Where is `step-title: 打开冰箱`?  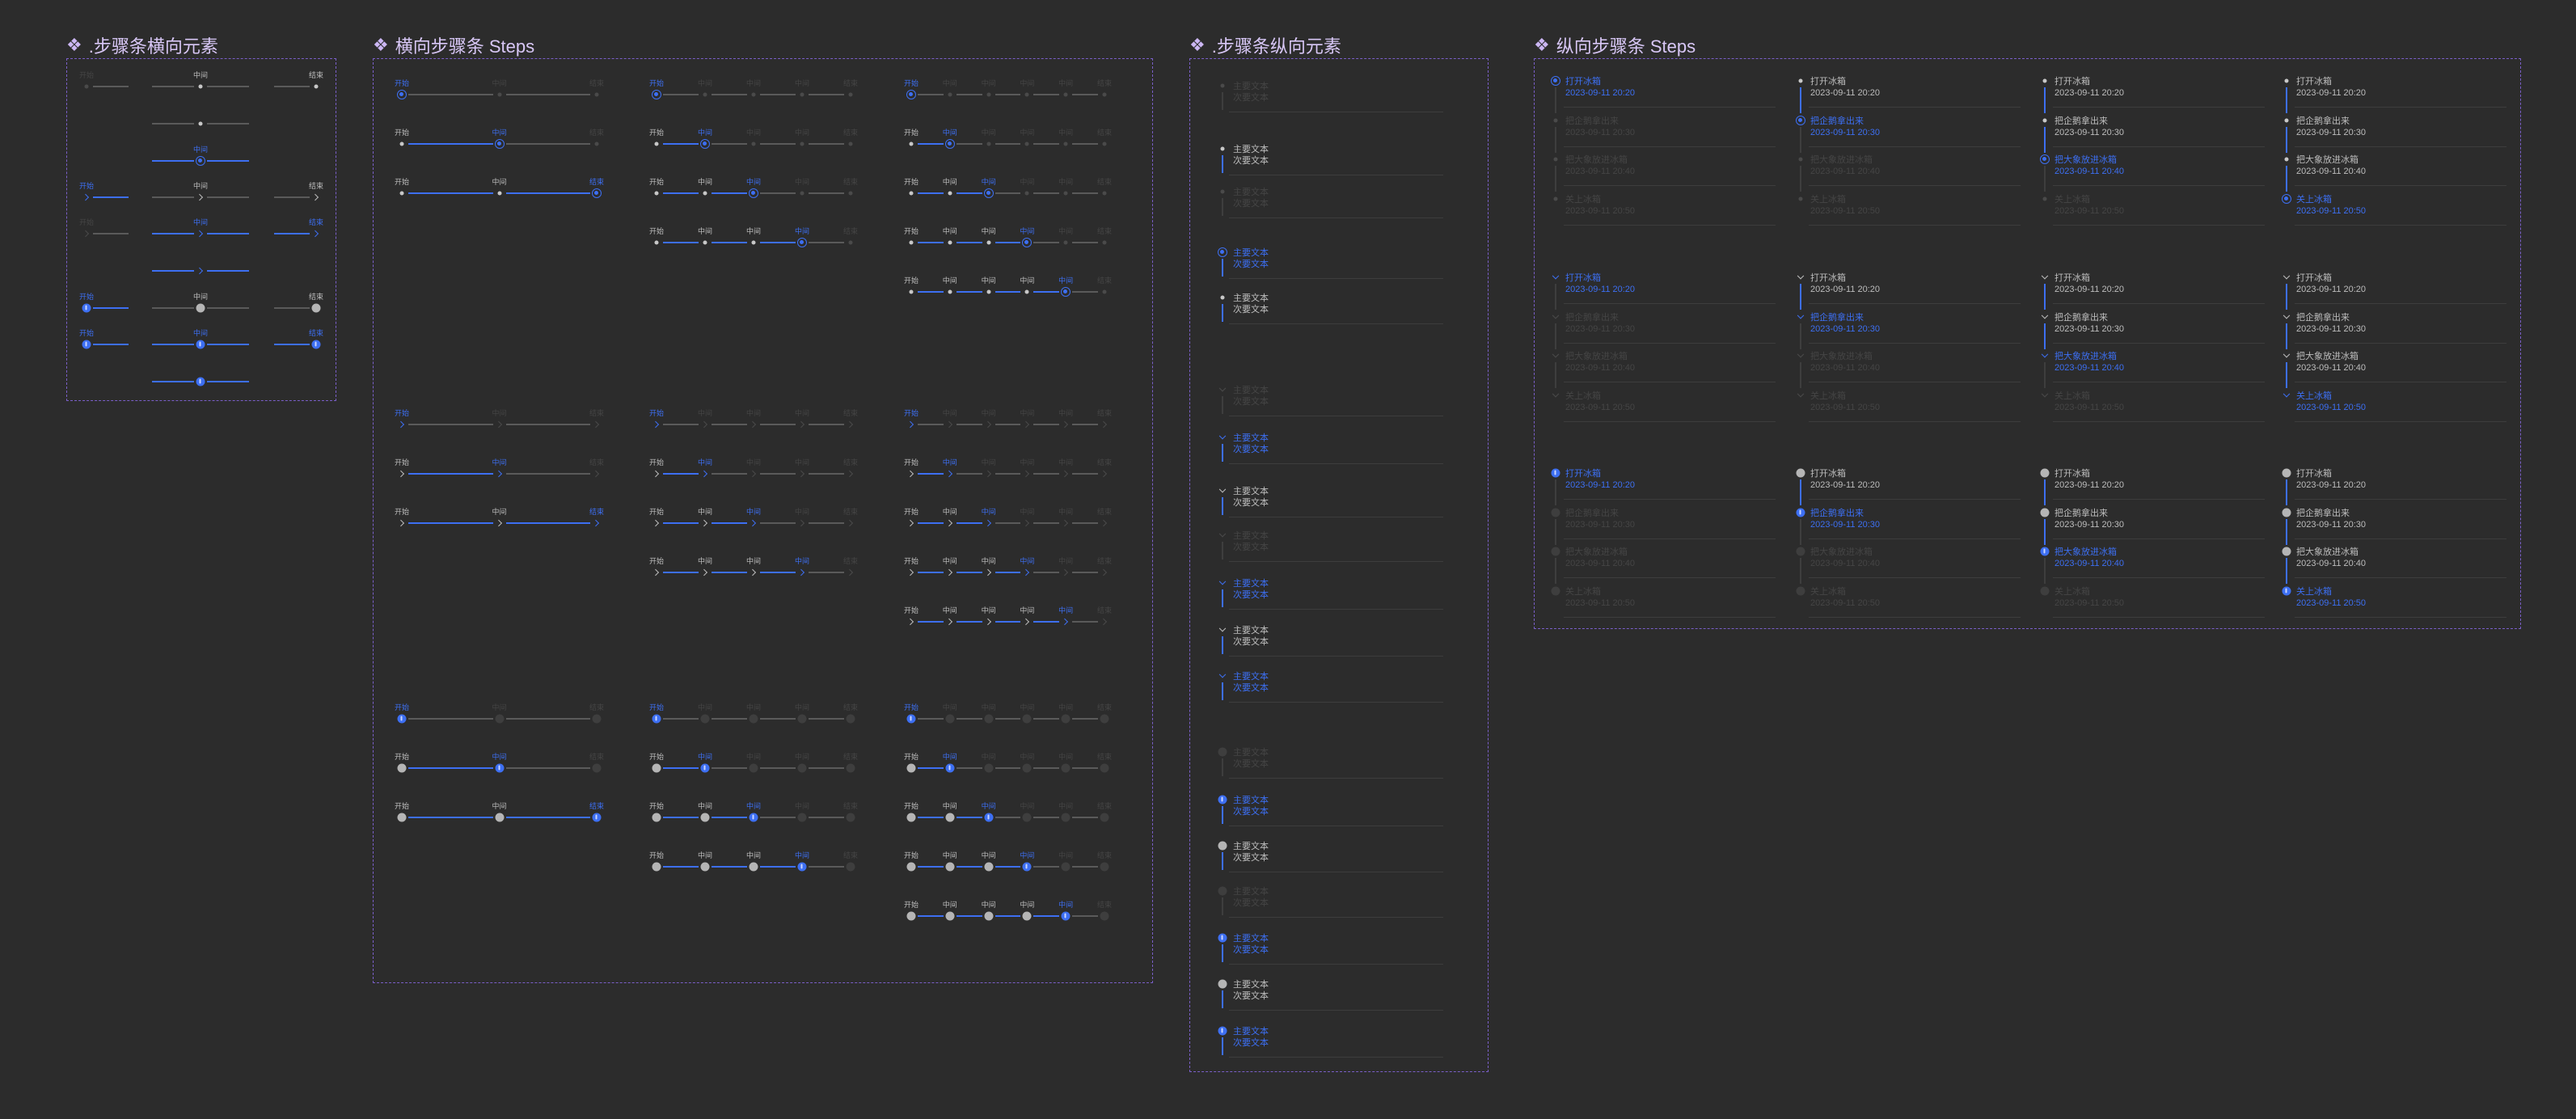 step-title: 打开冰箱 is located at coordinates (2072, 474).